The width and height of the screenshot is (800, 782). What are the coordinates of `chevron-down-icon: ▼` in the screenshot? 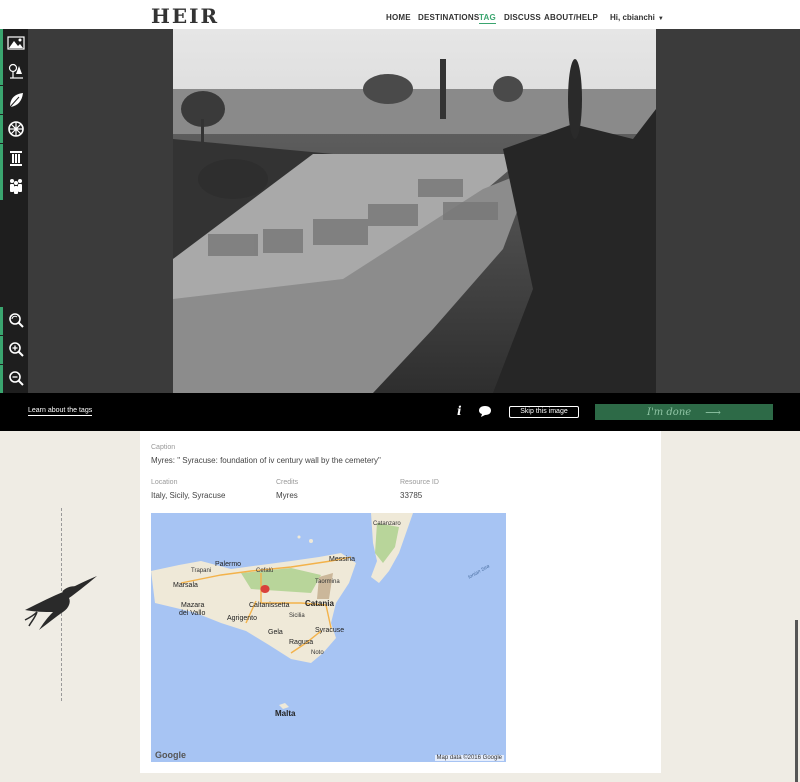 It's located at (660, 19).